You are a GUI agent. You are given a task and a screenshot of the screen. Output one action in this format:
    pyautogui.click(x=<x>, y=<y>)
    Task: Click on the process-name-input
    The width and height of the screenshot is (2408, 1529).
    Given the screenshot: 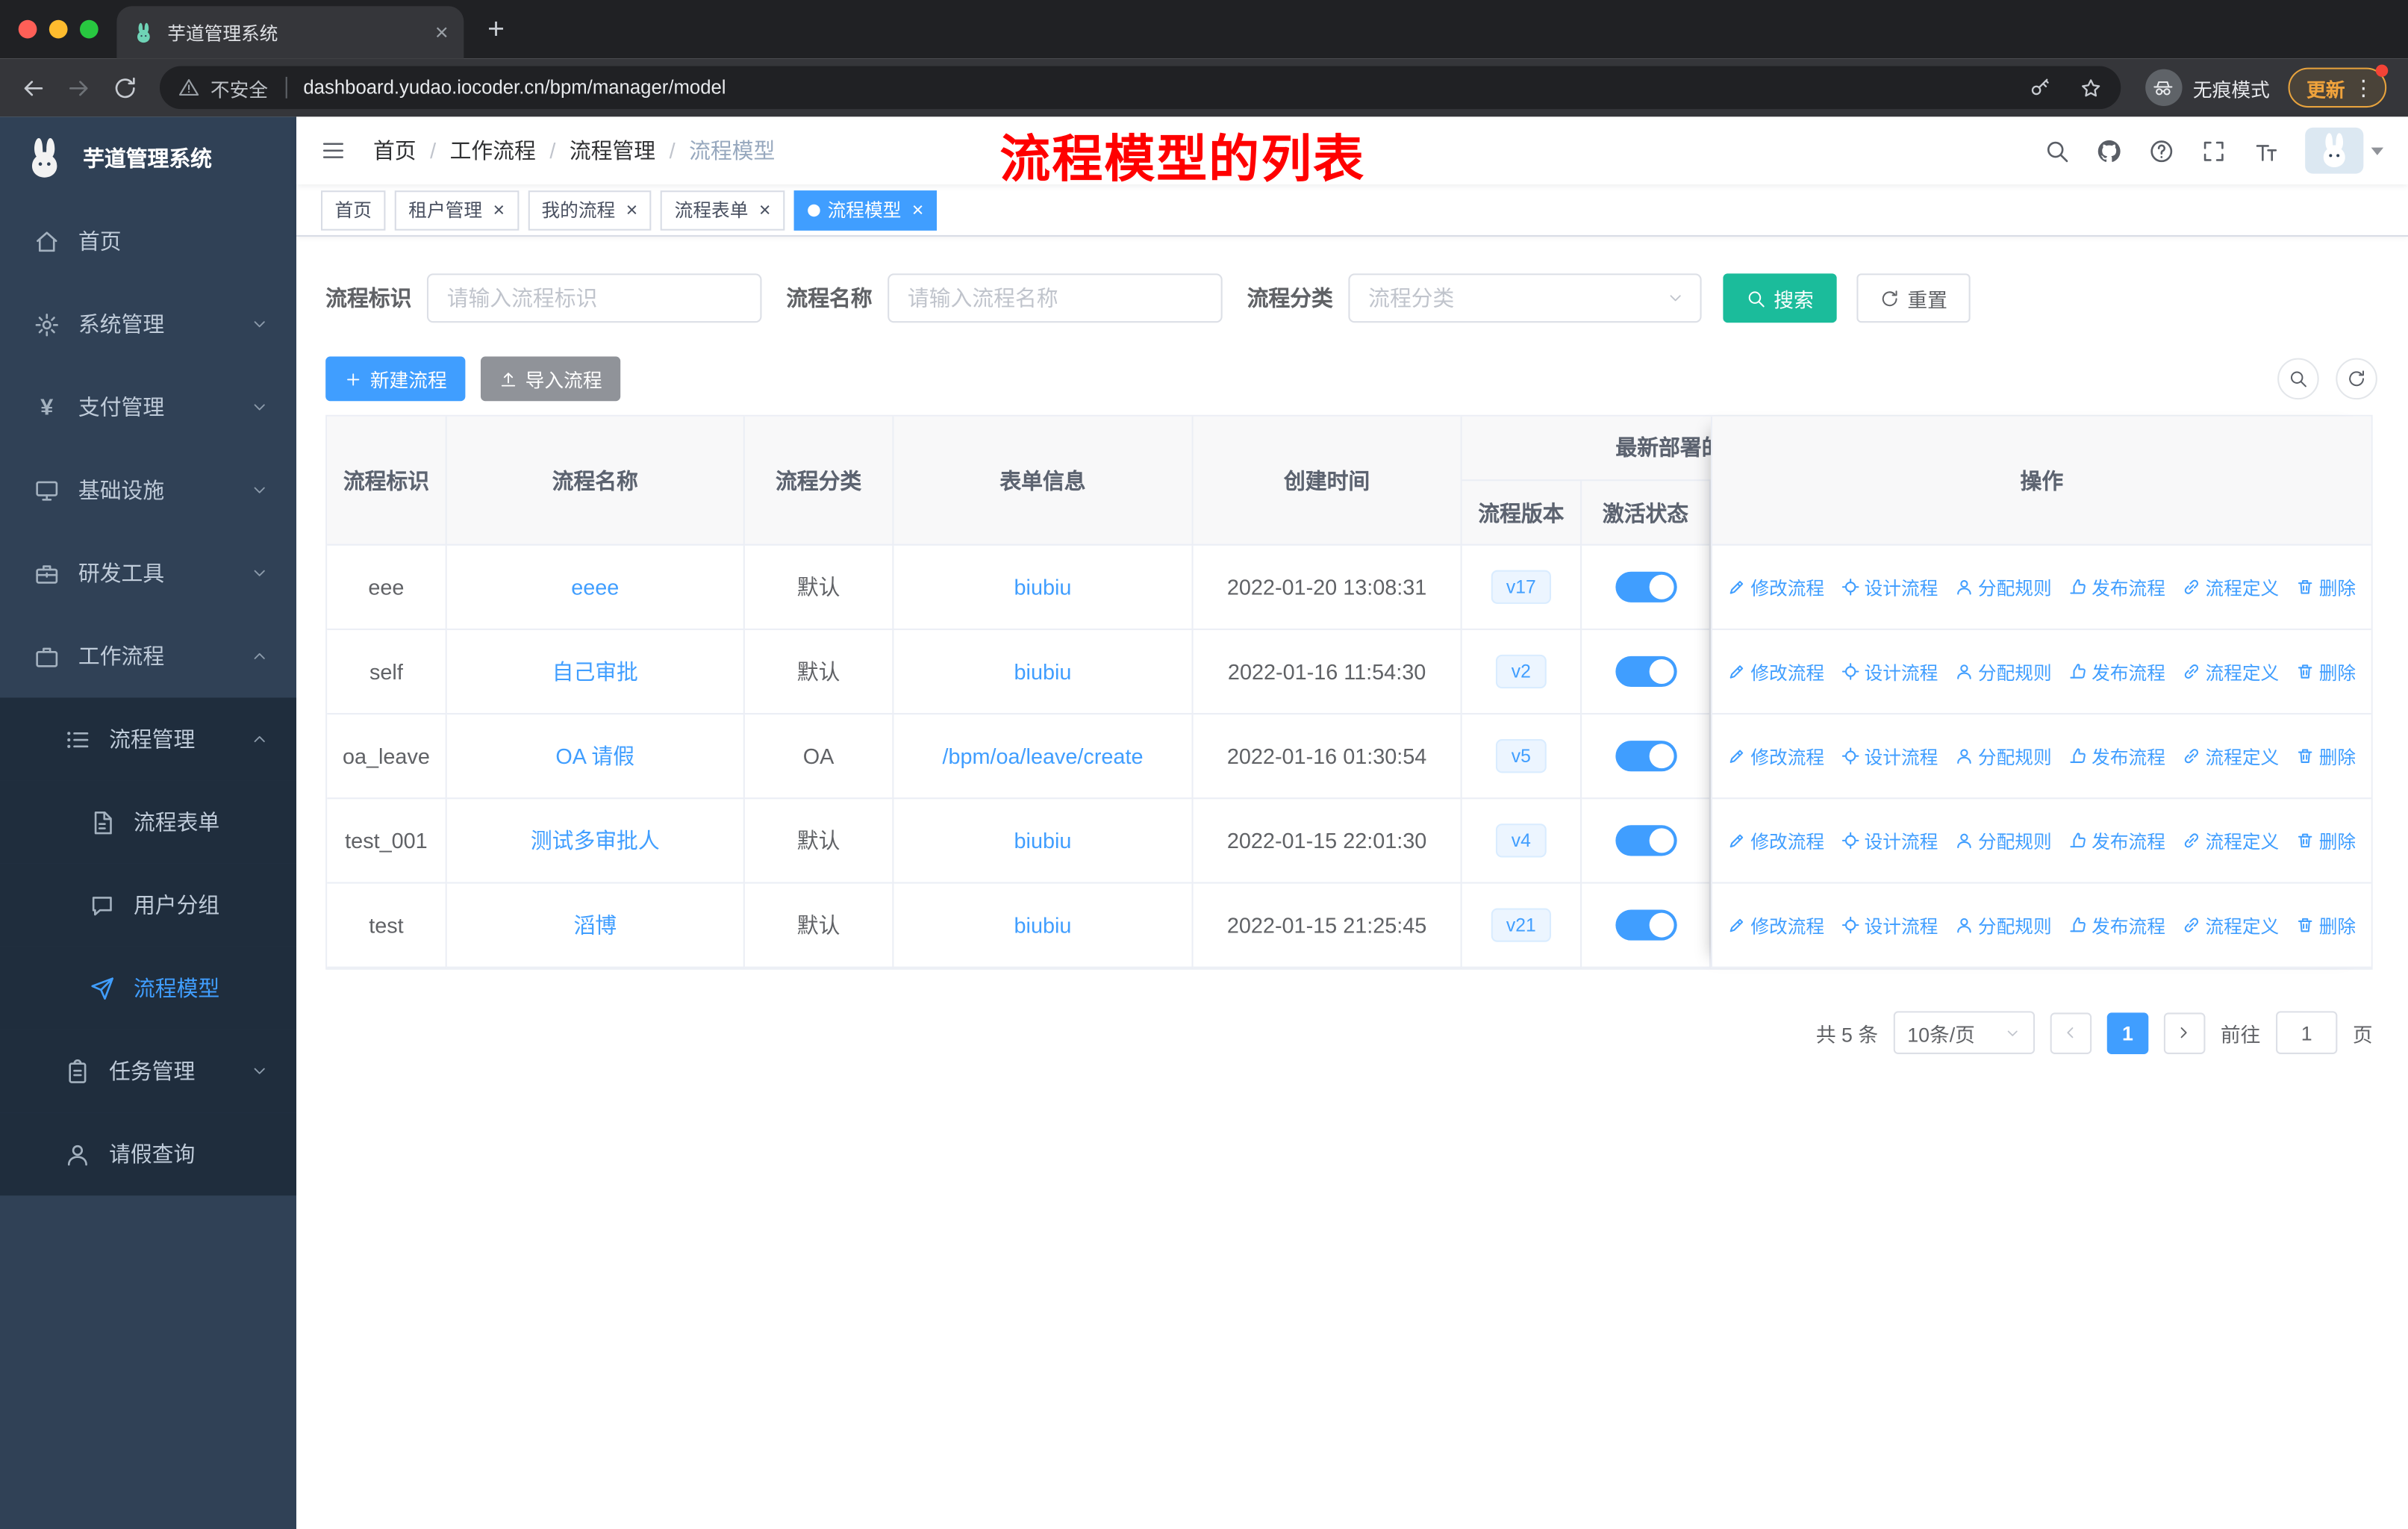 What is the action you would take?
    pyautogui.click(x=1055, y=298)
    